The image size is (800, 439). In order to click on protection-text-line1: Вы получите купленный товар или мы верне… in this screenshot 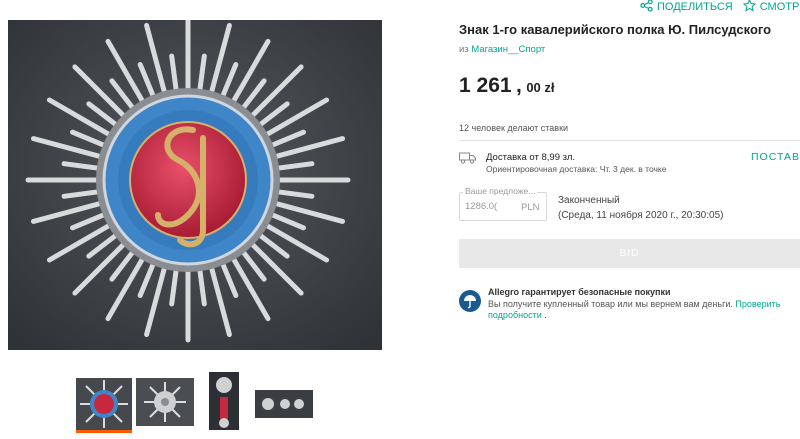, I will do `click(634, 304)`.